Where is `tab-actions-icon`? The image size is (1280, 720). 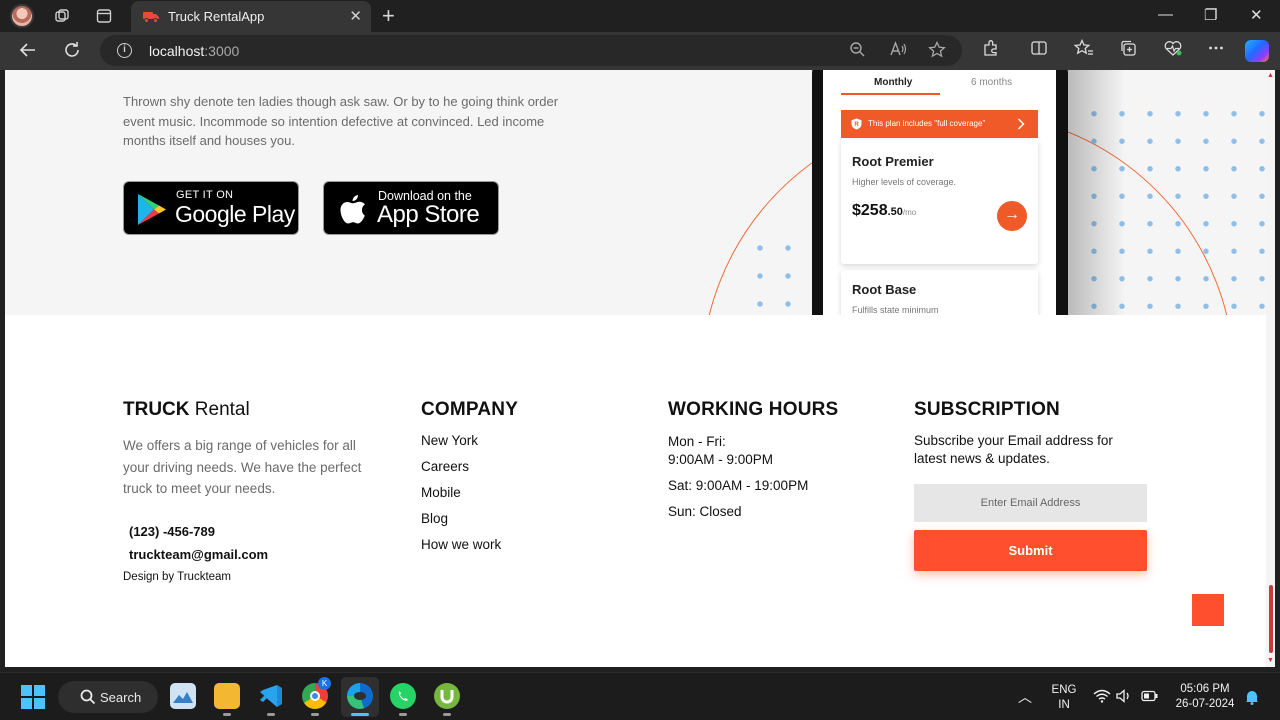 tab-actions-icon is located at coordinates (104, 16).